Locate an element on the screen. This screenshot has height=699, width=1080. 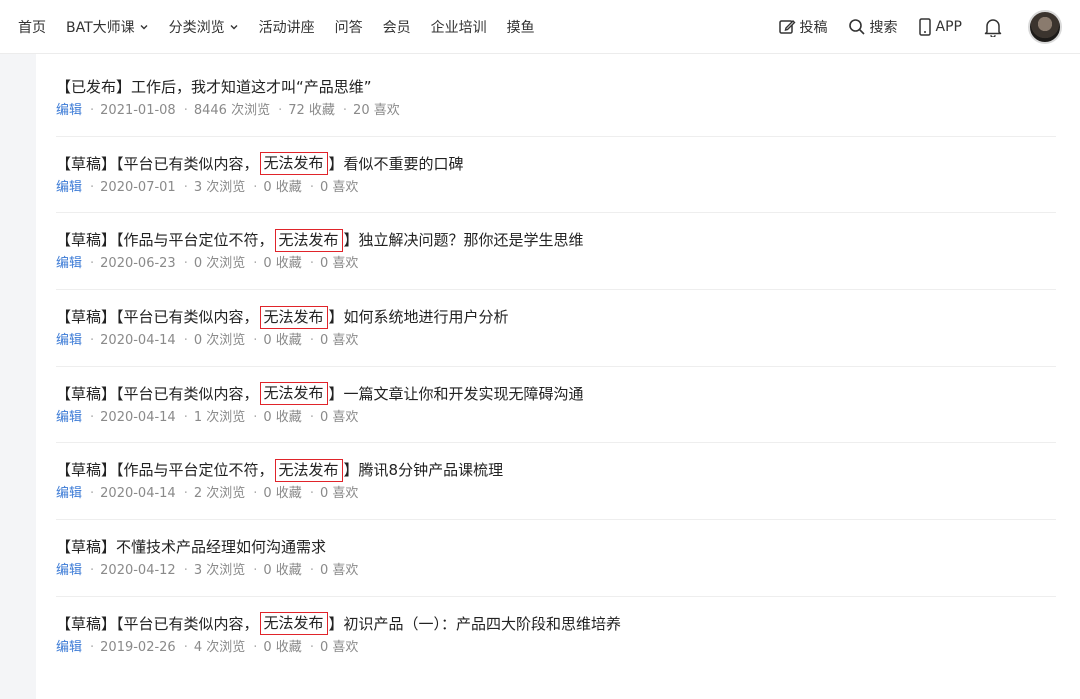
article-favorites: 72 收藏 is located at coordinates (311, 110).